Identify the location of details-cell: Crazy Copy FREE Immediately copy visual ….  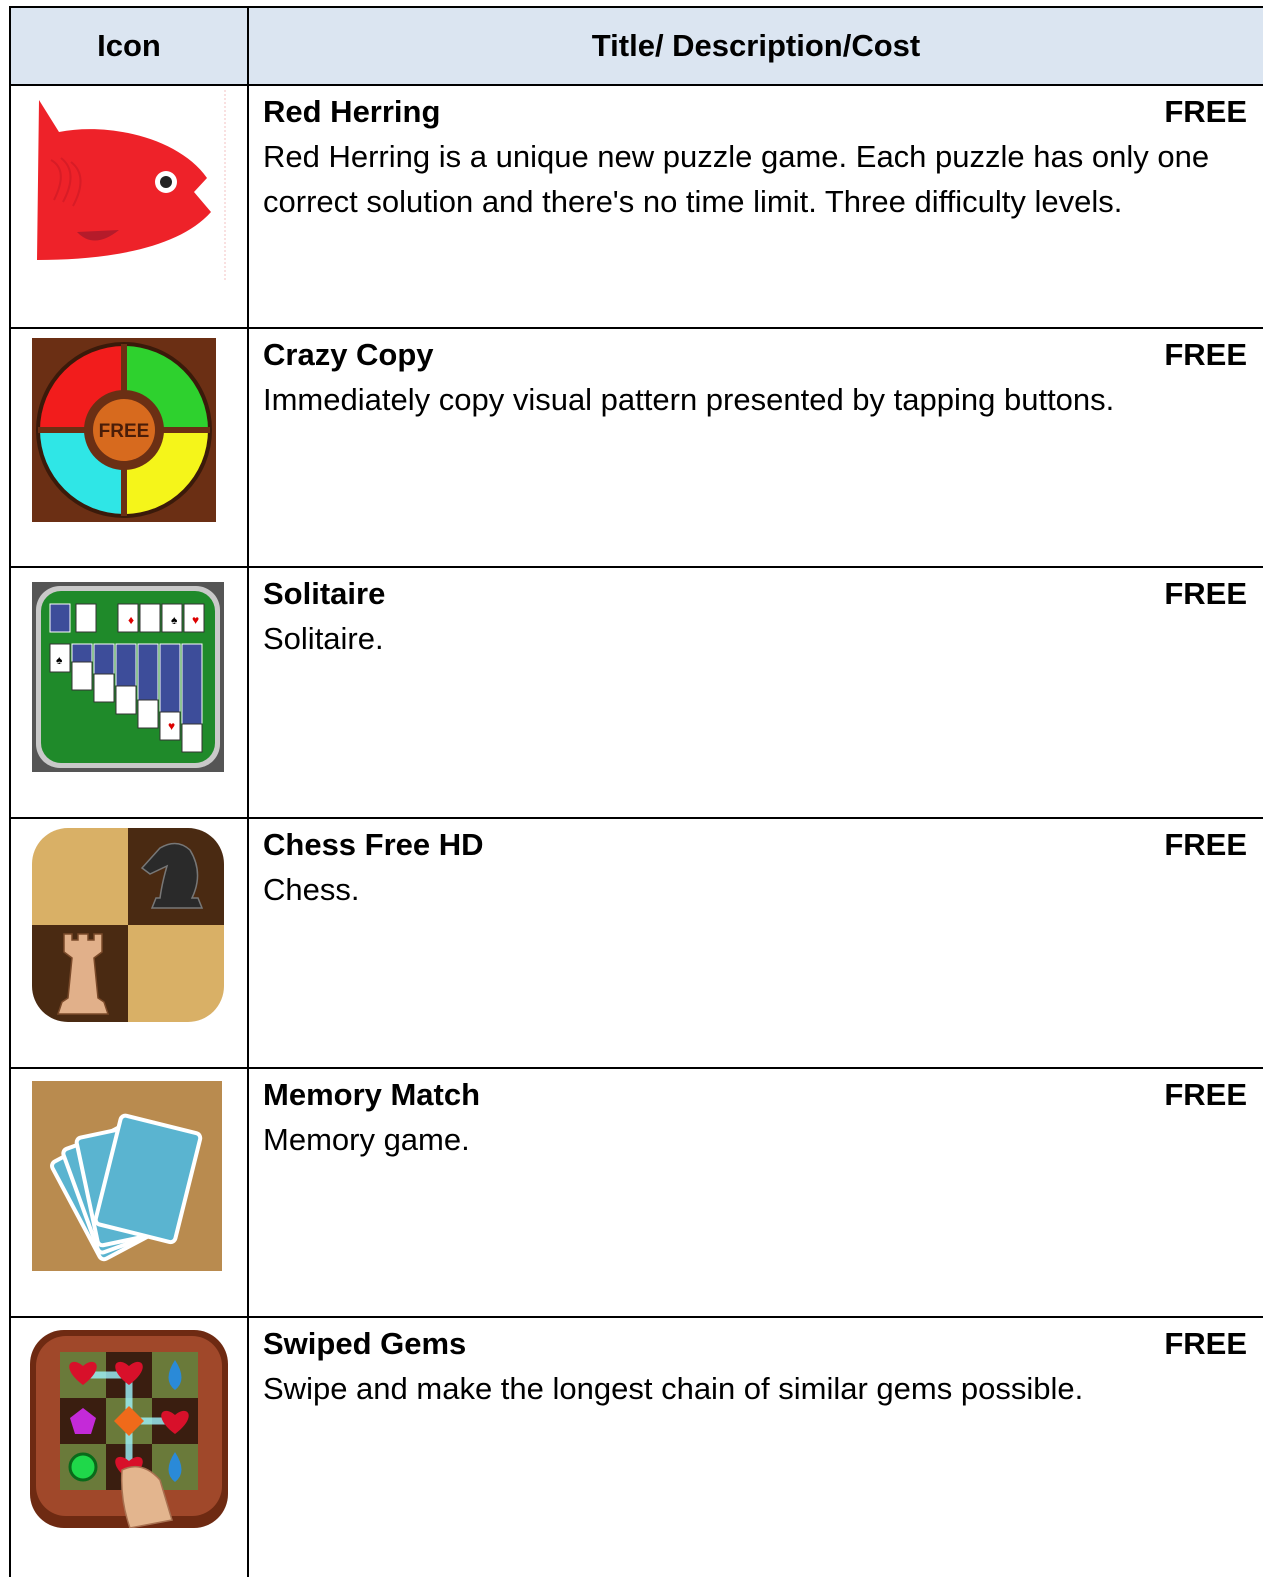
(755, 447).